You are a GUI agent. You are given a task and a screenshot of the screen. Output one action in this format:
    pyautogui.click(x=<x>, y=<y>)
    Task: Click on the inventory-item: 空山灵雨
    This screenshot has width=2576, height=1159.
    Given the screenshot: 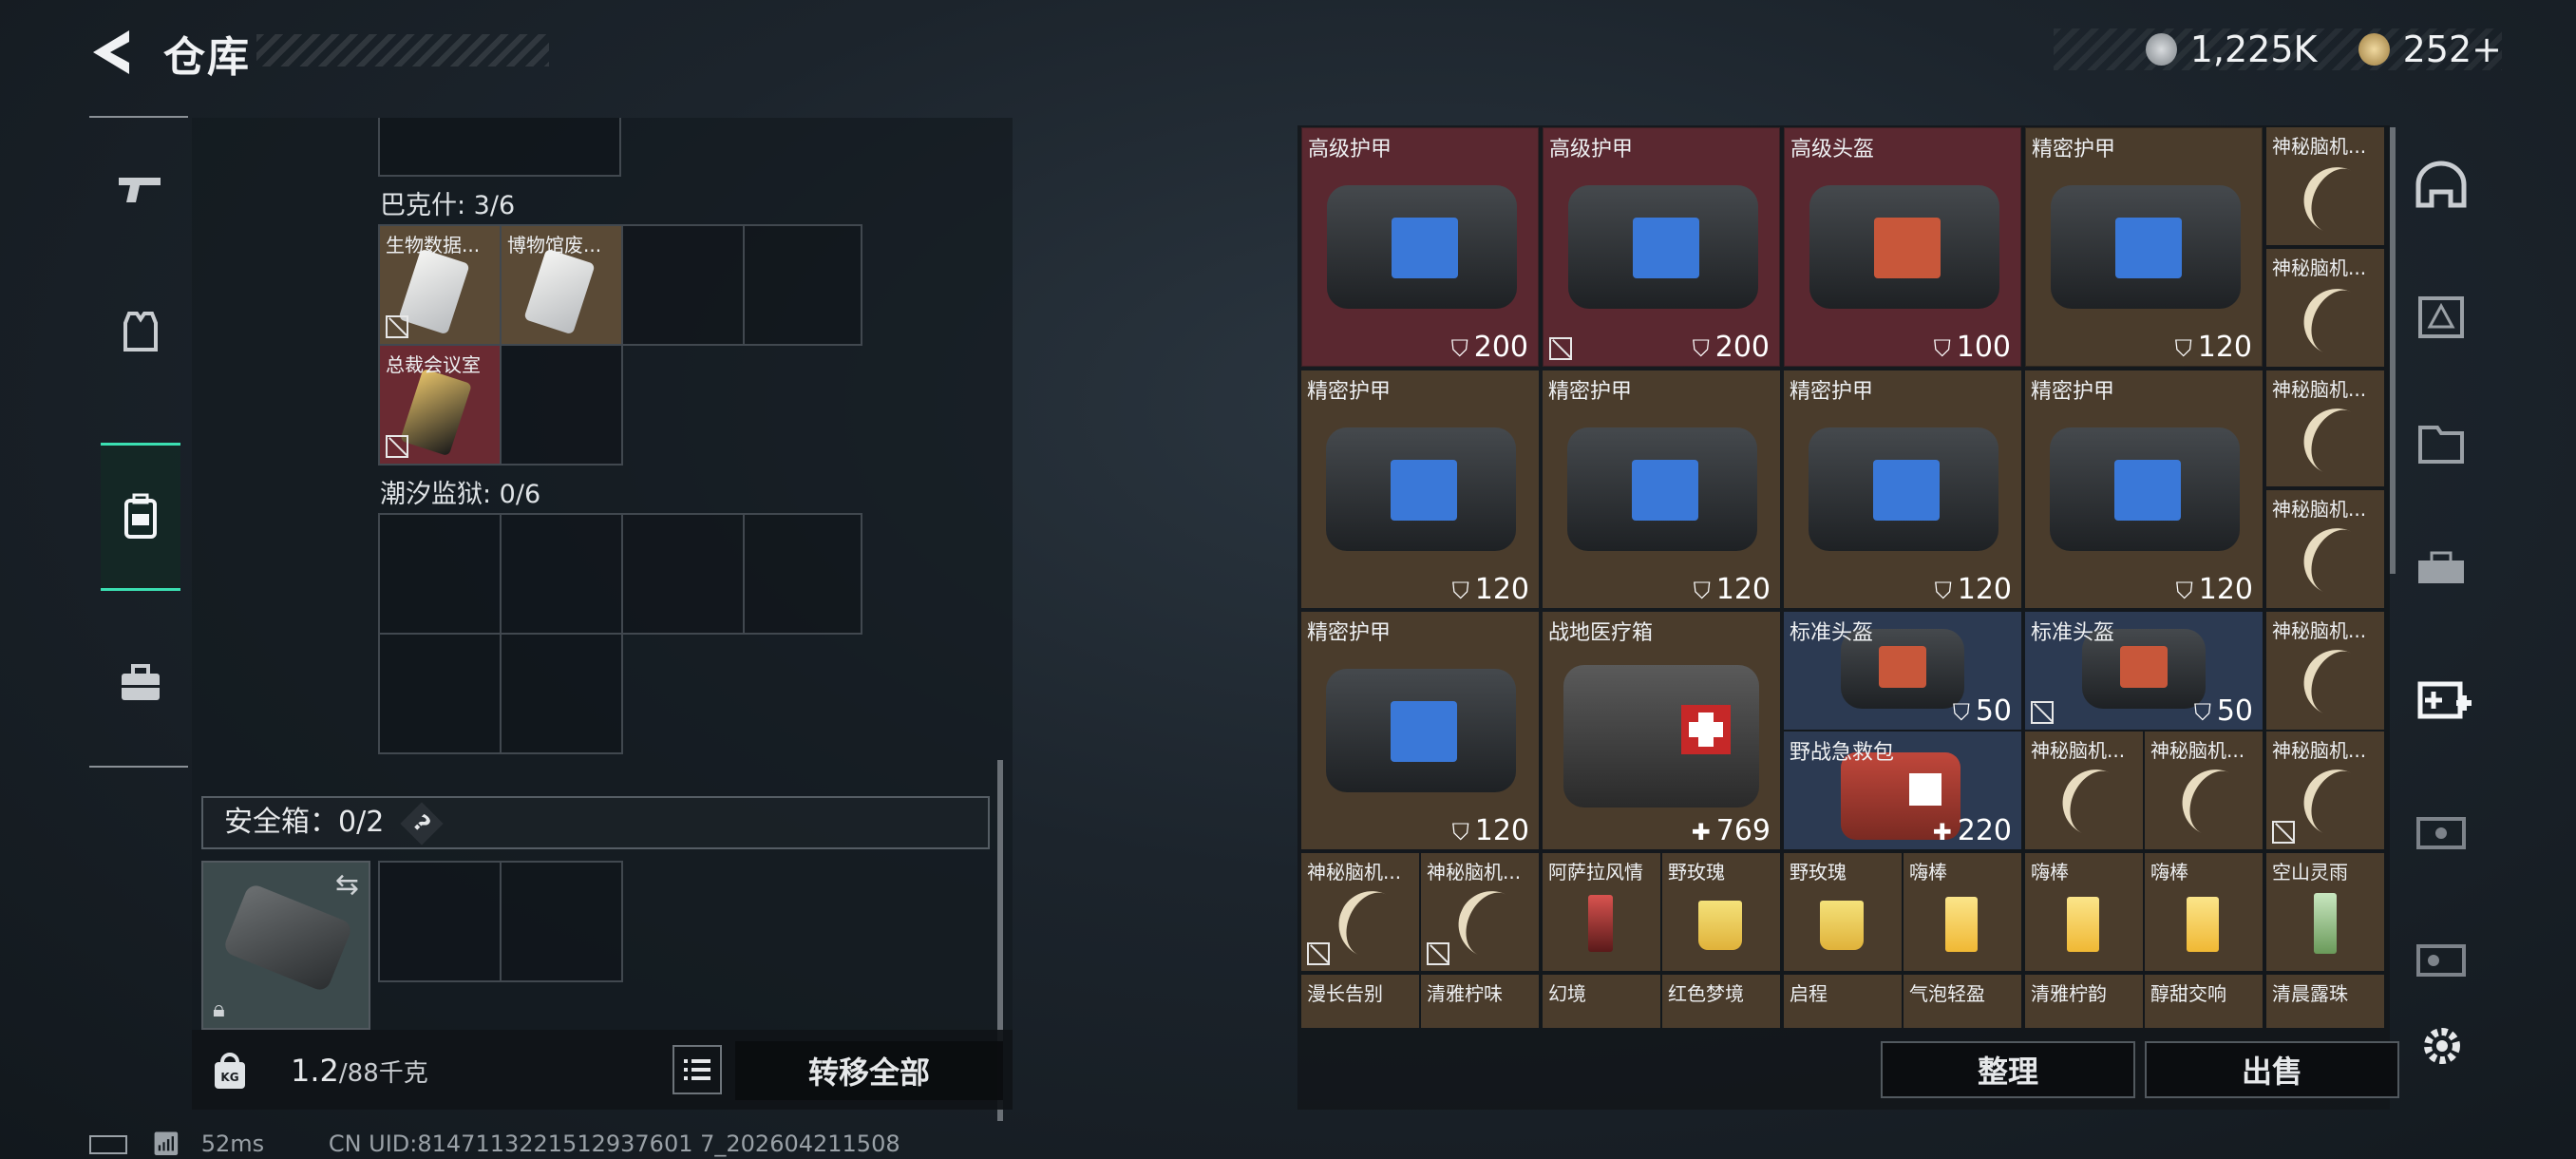 What is the action you would take?
    pyautogui.click(x=2325, y=912)
    